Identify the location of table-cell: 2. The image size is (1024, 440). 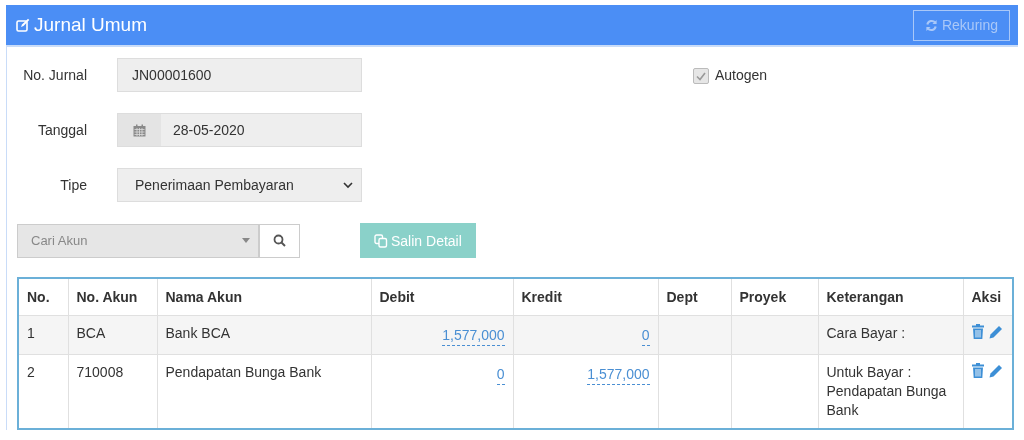
(43, 391).